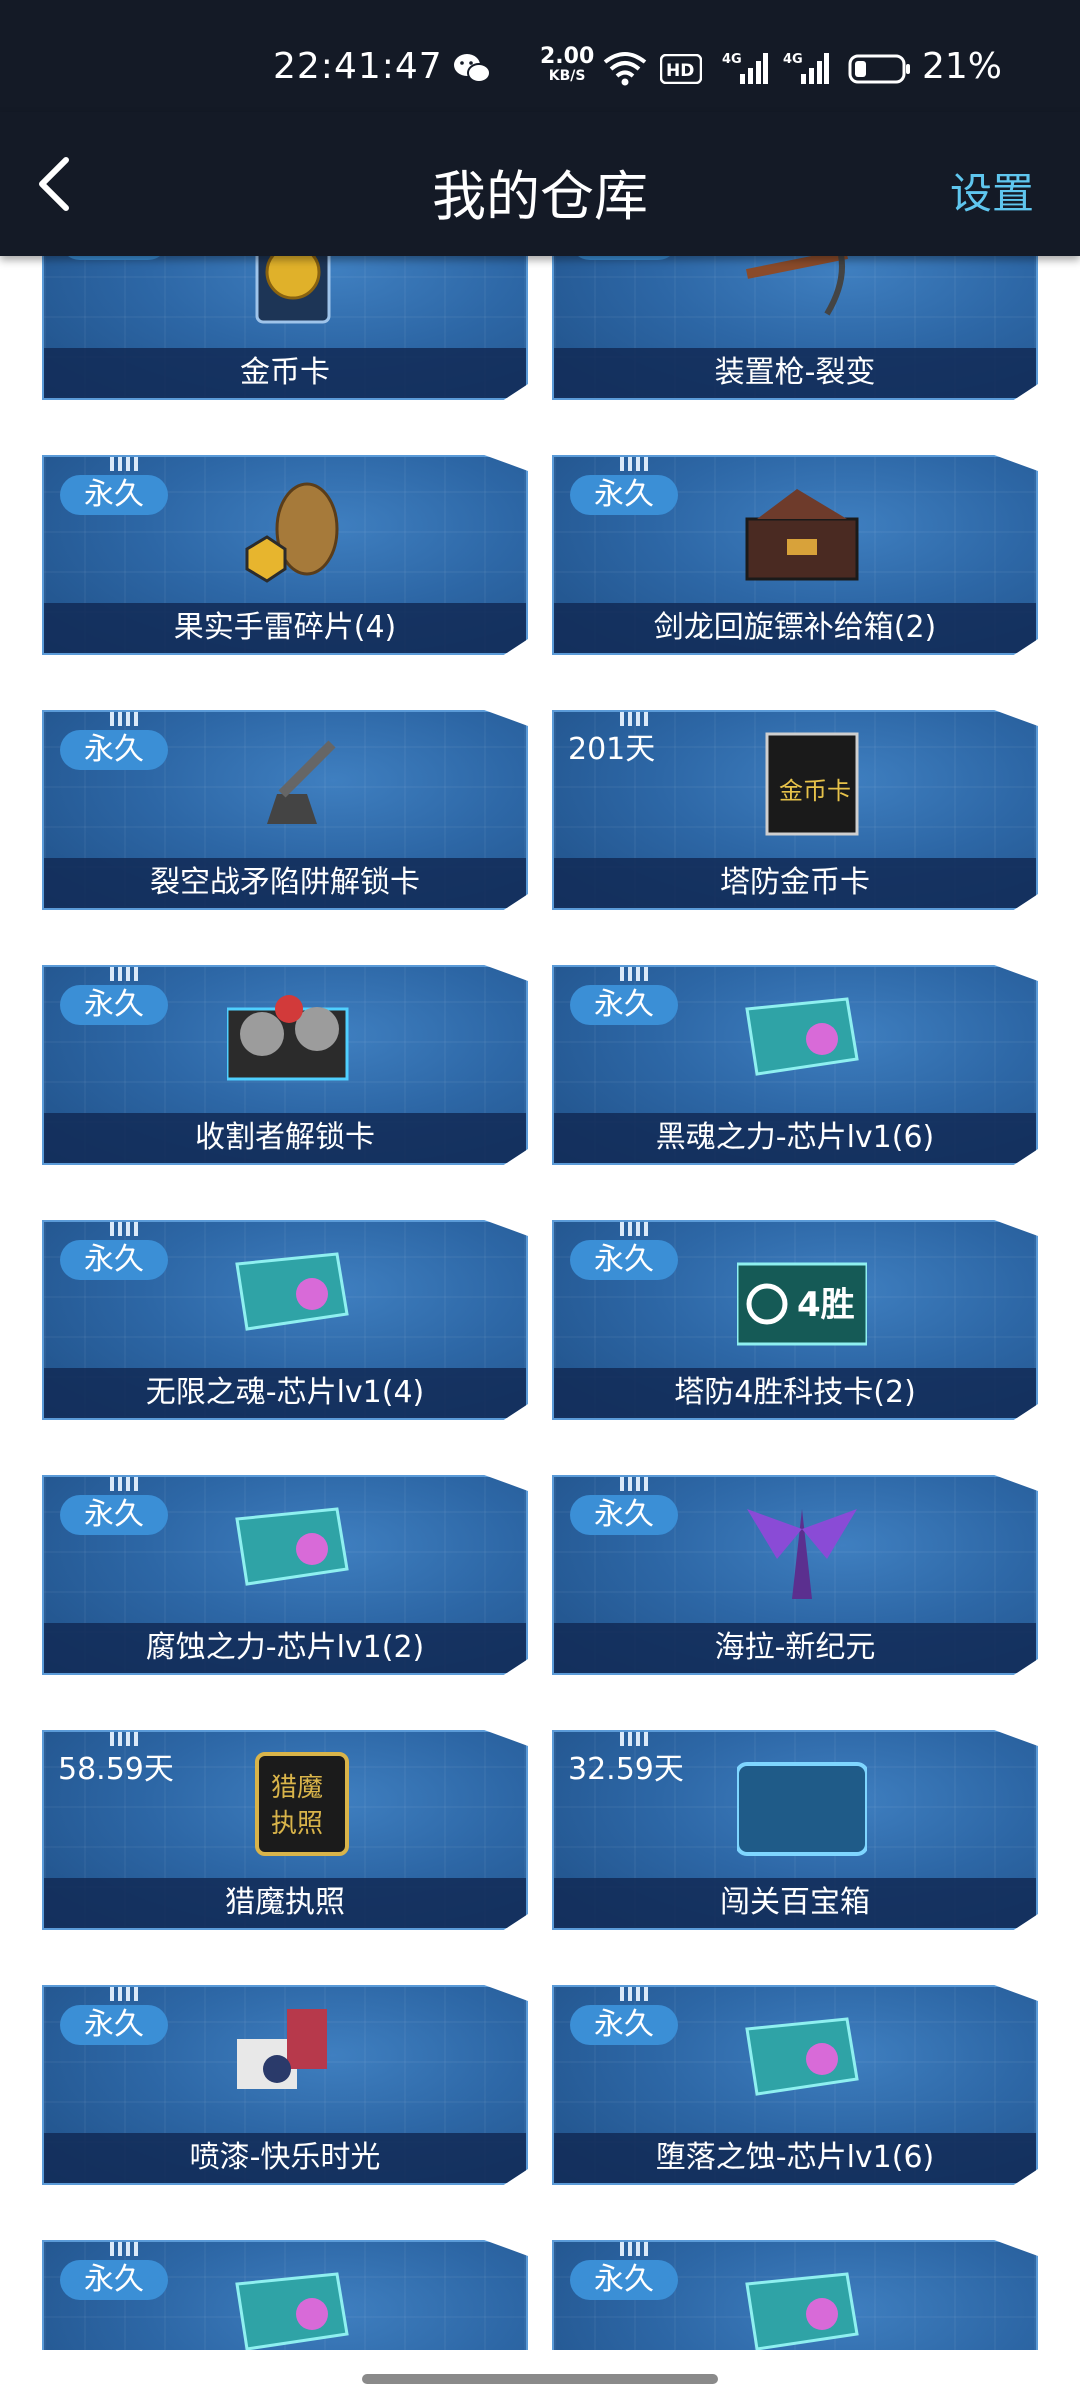 This screenshot has width=1080, height=2400. I want to click on item-card: 永久海拉-新纪元, so click(795, 1575).